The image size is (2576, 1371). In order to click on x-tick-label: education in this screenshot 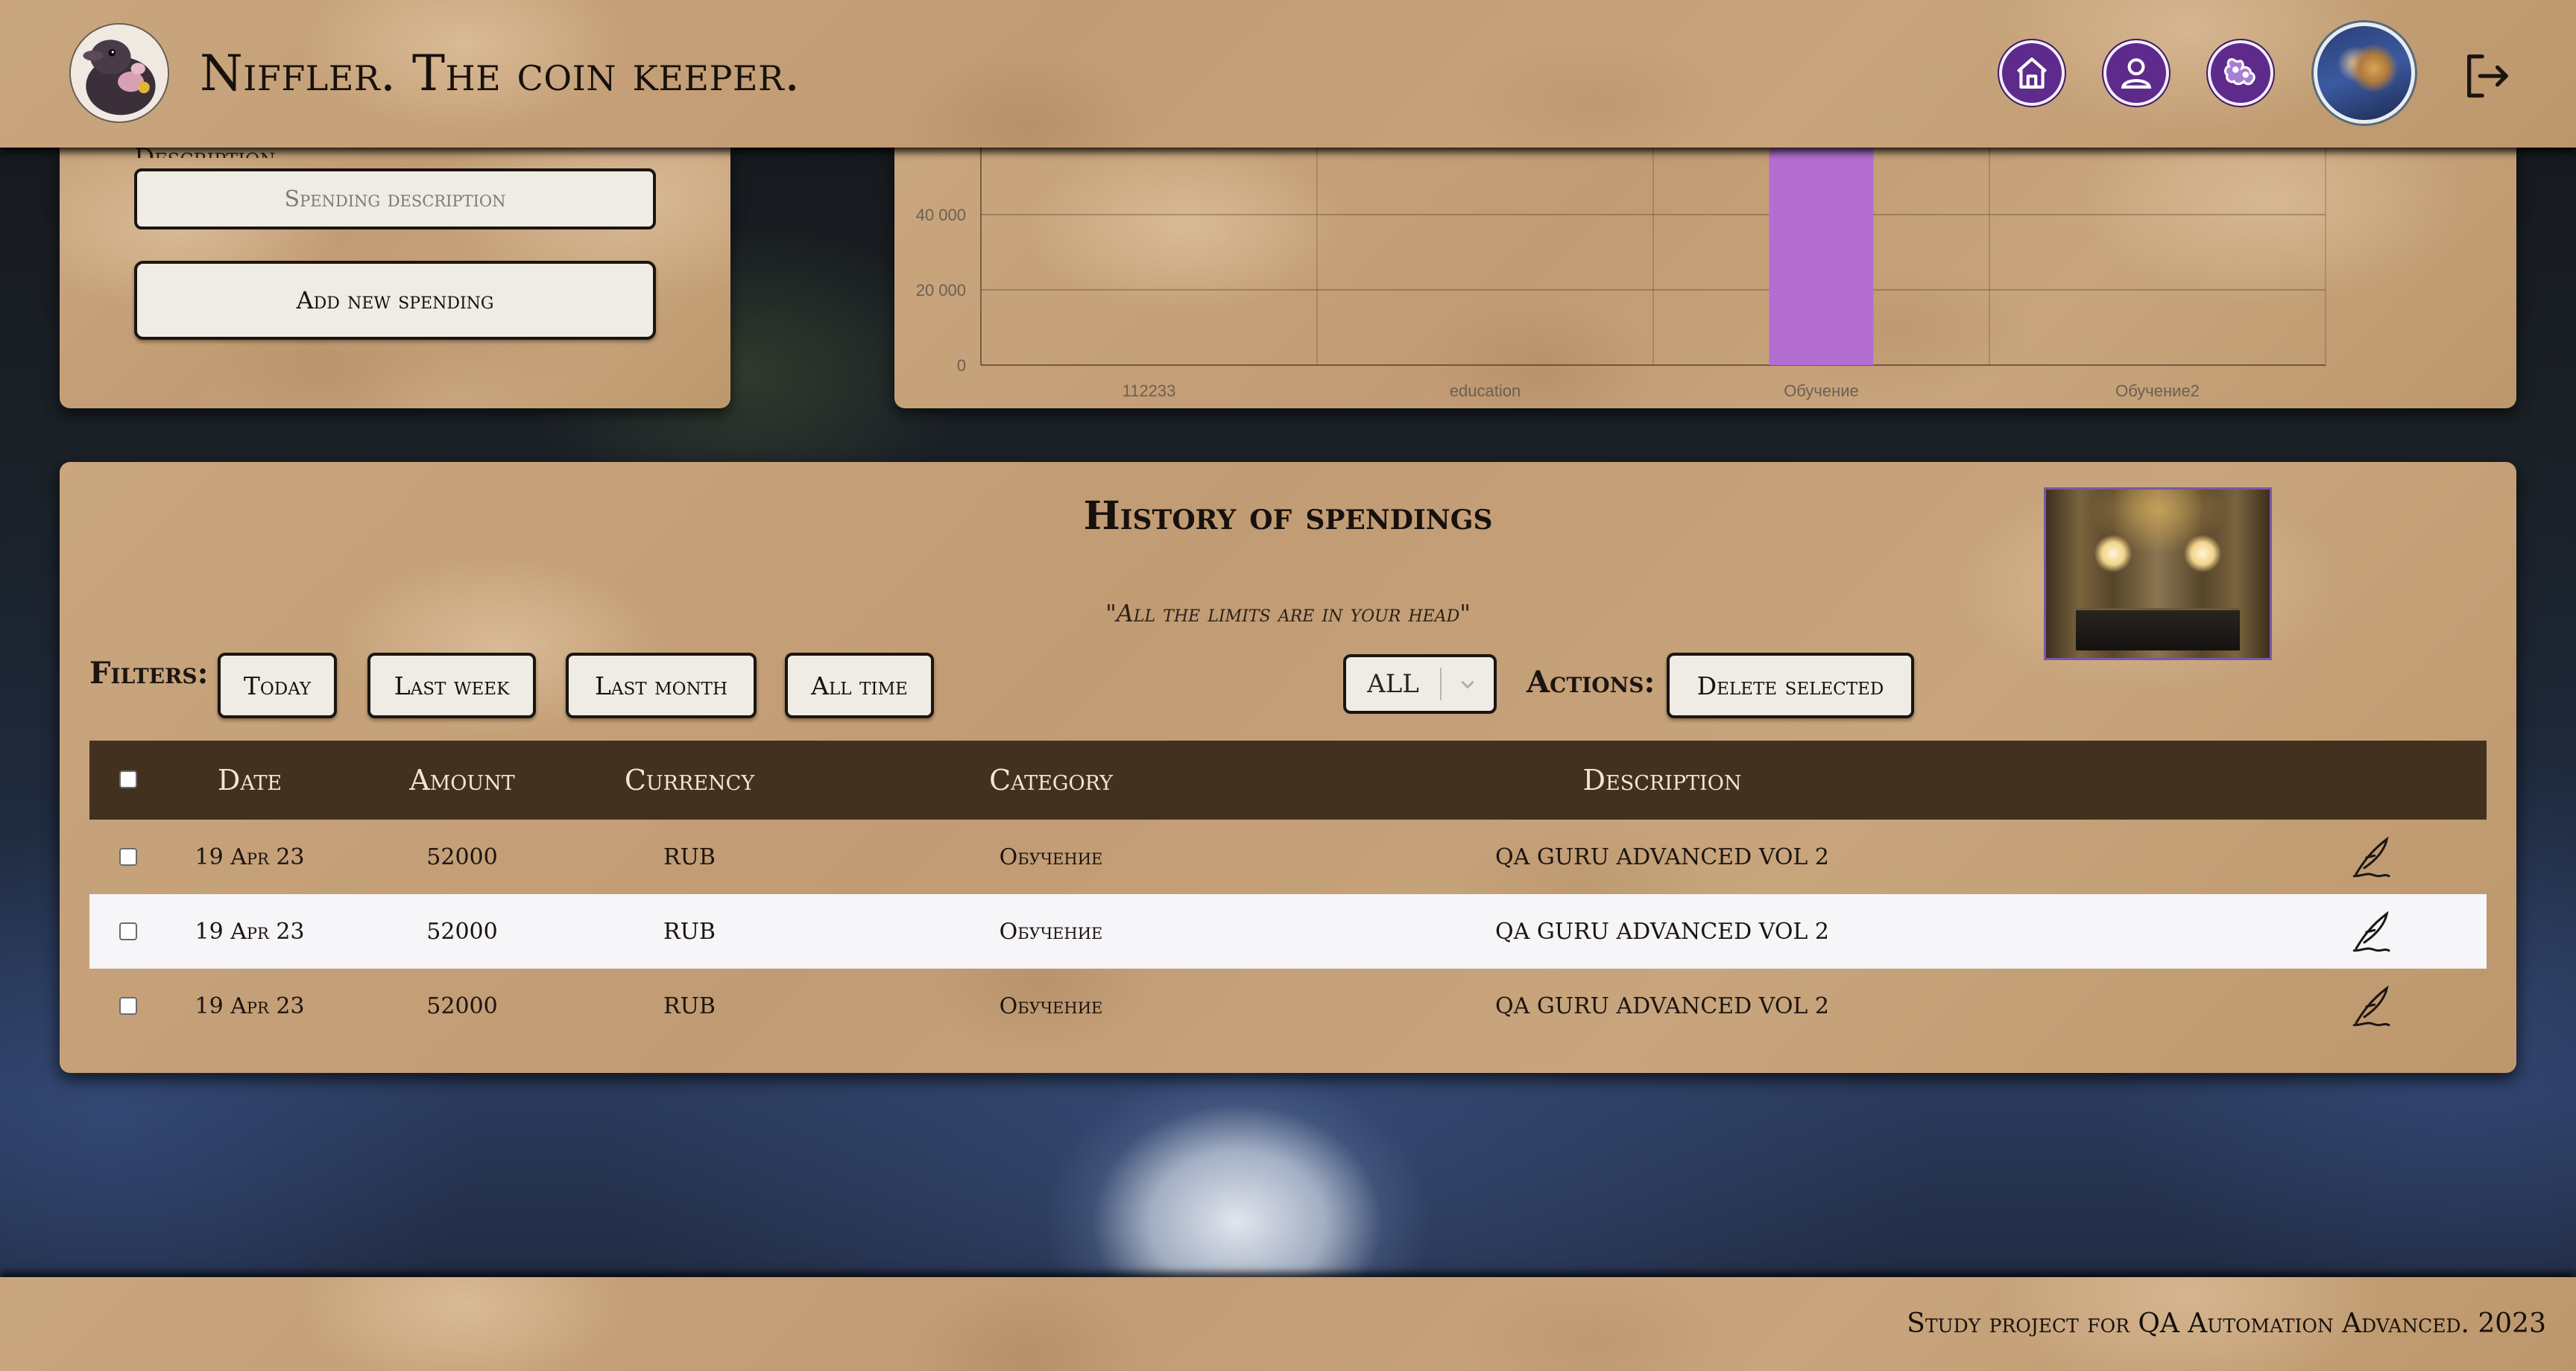, I will do `click(1485, 390)`.